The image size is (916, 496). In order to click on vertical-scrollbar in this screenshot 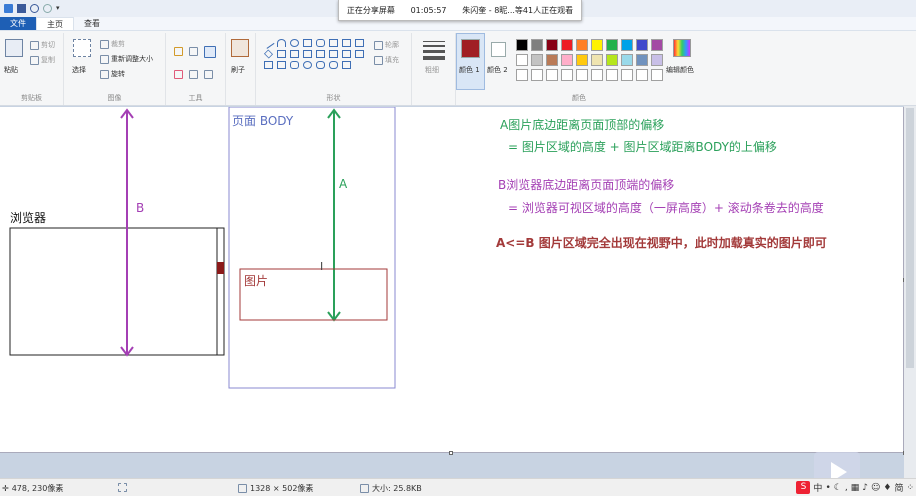, I will do `click(910, 292)`.